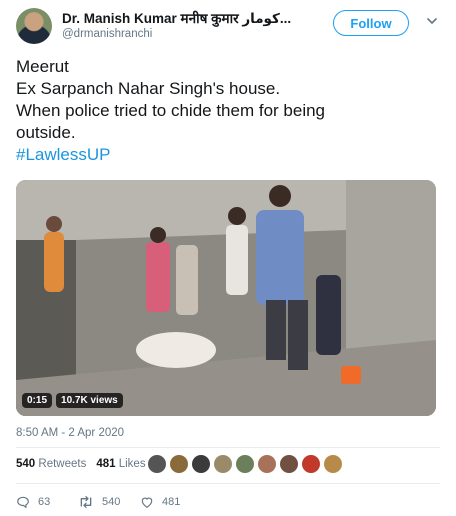 The image size is (456, 516). What do you see at coordinates (432, 21) in the screenshot?
I see `chevron-down-icon` at bounding box center [432, 21].